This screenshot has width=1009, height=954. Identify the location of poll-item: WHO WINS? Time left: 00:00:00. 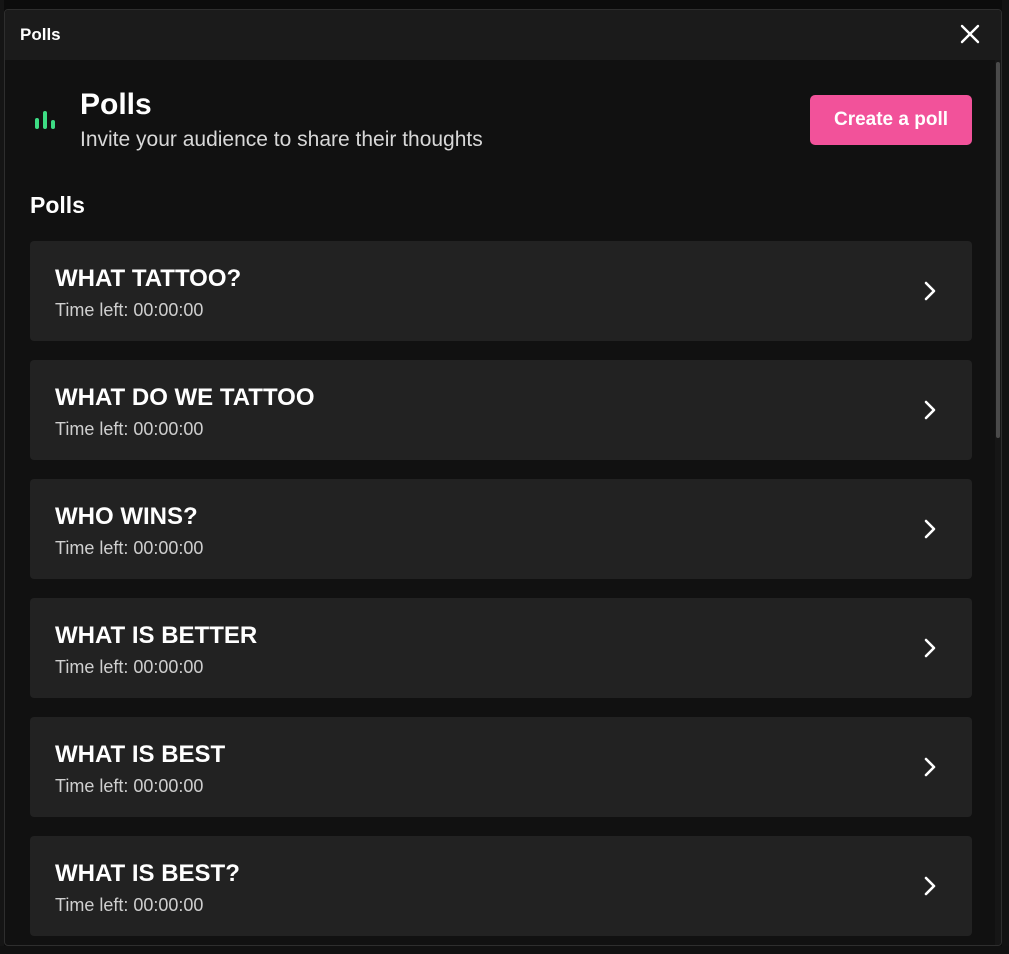
(501, 529).